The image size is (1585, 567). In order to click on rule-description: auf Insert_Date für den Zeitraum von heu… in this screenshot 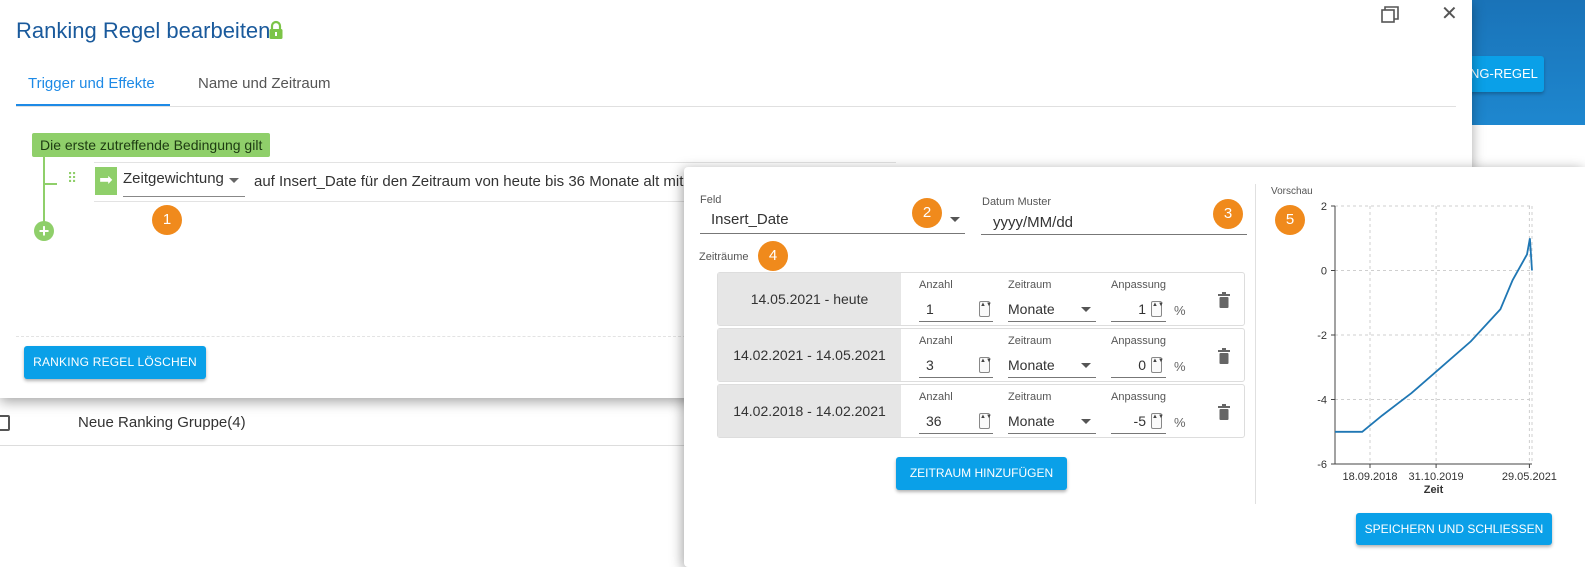, I will do `click(469, 181)`.